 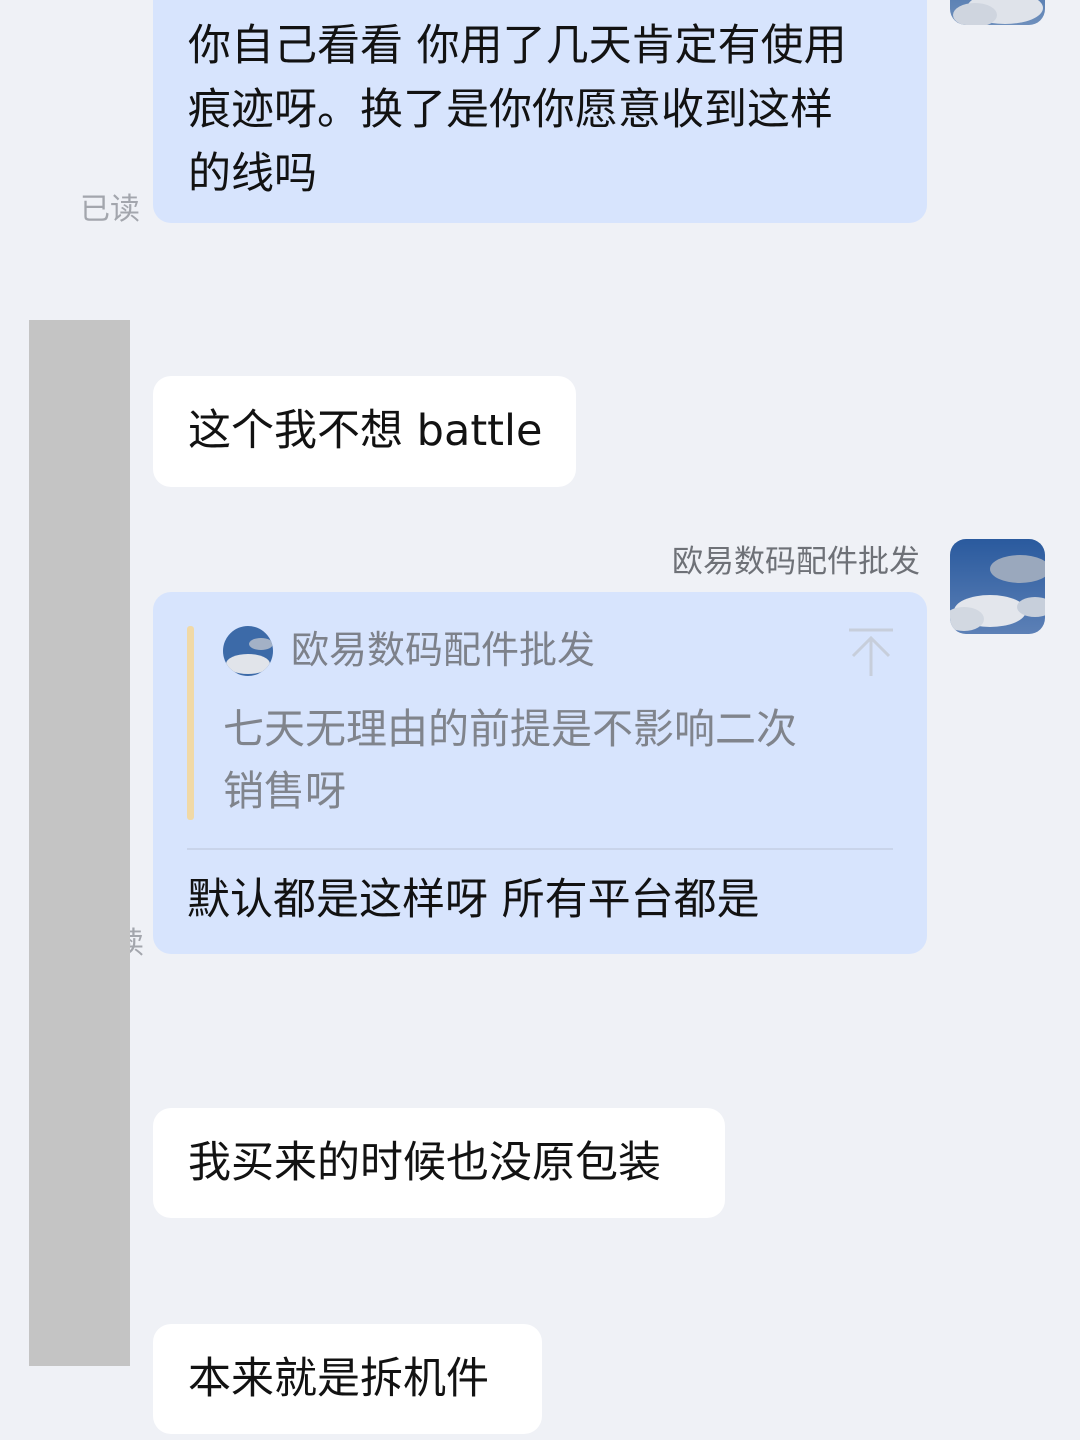 What do you see at coordinates (79, 843) in the screenshot?
I see `redaction-overlay` at bounding box center [79, 843].